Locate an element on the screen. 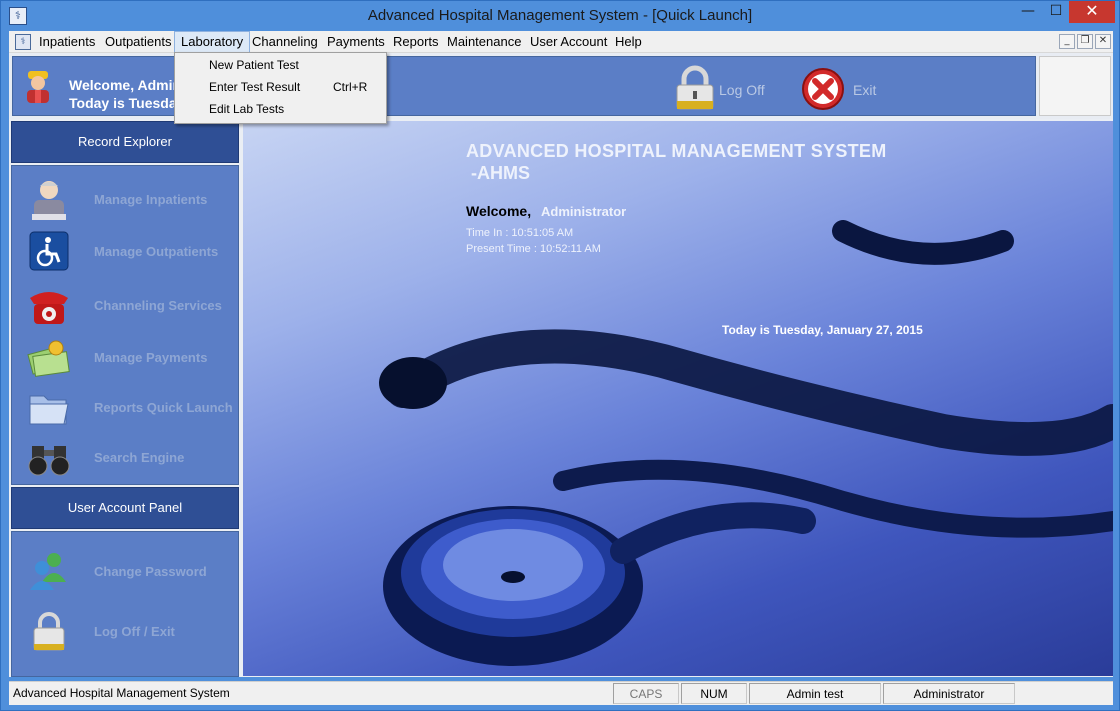 This screenshot has height=711, width=1120. menu-outpatients: Outpatients is located at coordinates (138, 42).